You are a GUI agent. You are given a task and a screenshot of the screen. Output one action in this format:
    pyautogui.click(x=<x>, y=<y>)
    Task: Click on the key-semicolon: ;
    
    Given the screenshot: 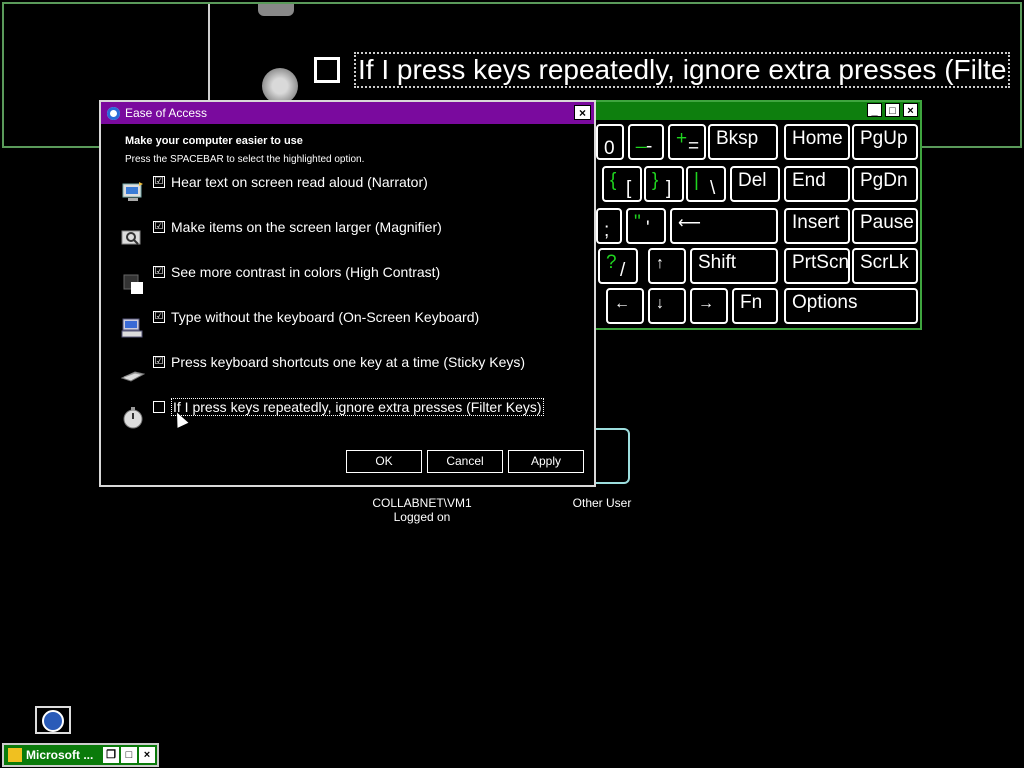 What is the action you would take?
    pyautogui.click(x=609, y=226)
    